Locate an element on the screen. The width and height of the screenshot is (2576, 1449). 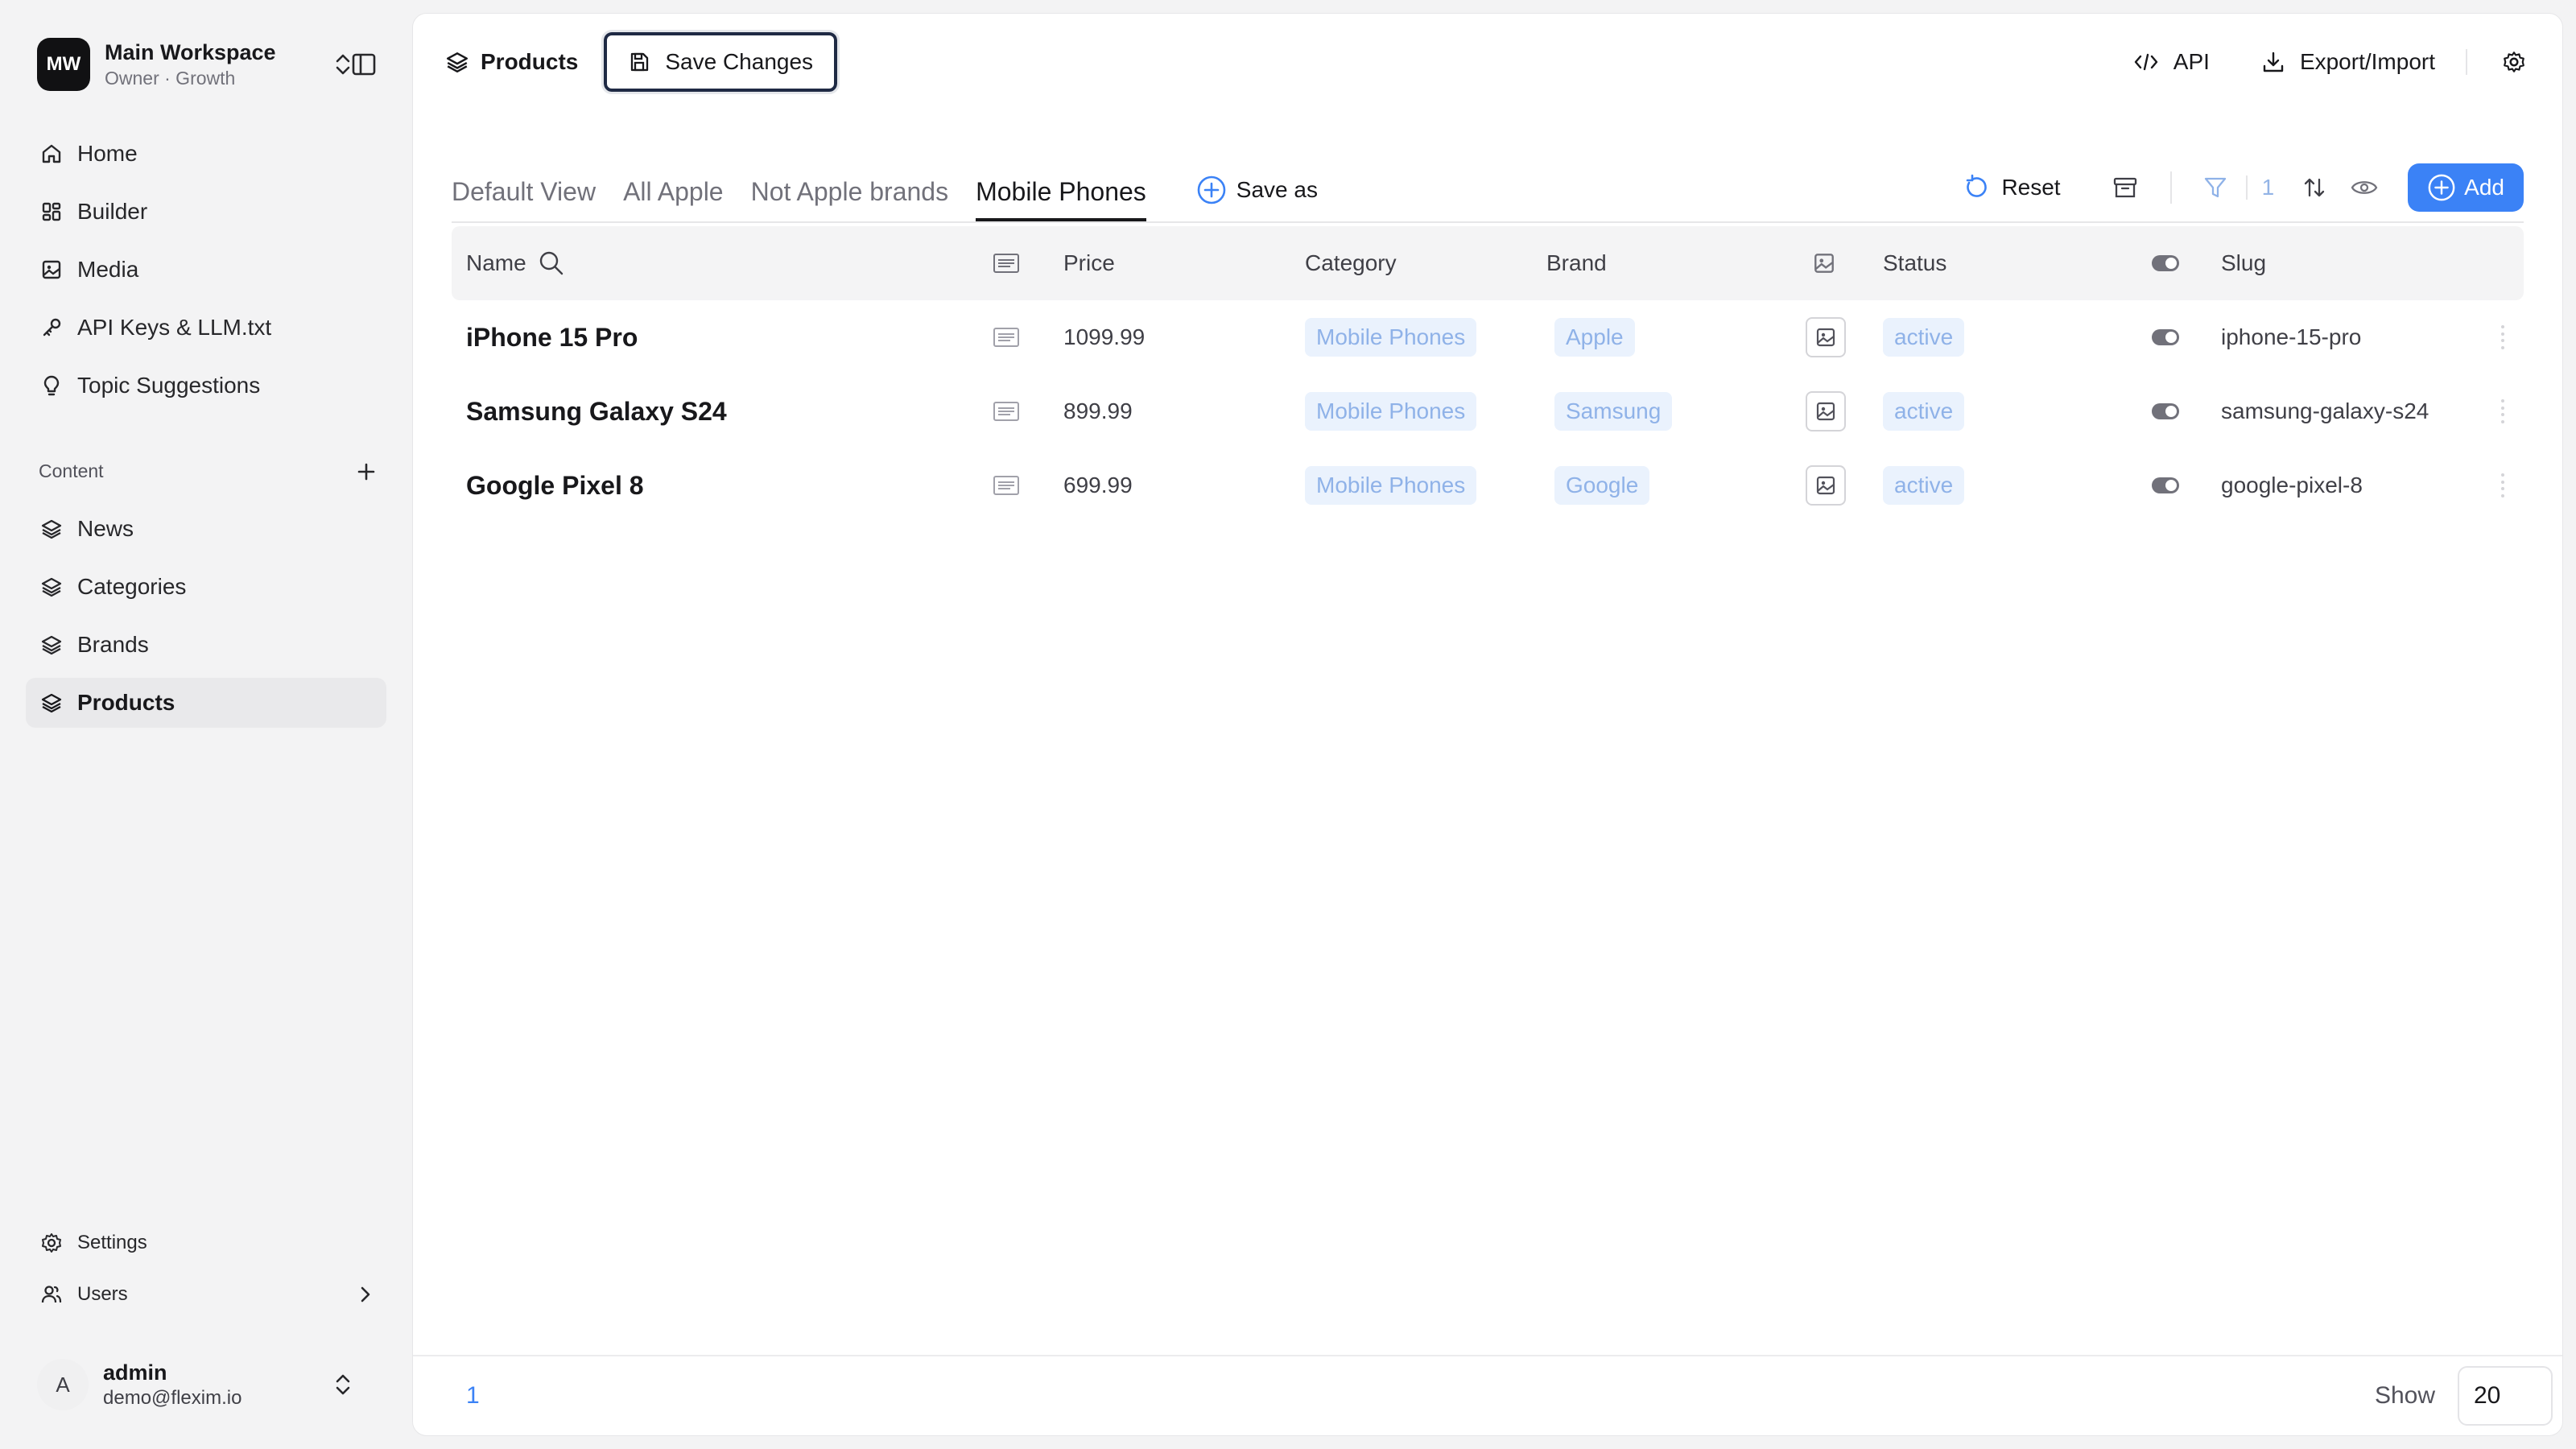
save-changes-button: Save Changes is located at coordinates (720, 62).